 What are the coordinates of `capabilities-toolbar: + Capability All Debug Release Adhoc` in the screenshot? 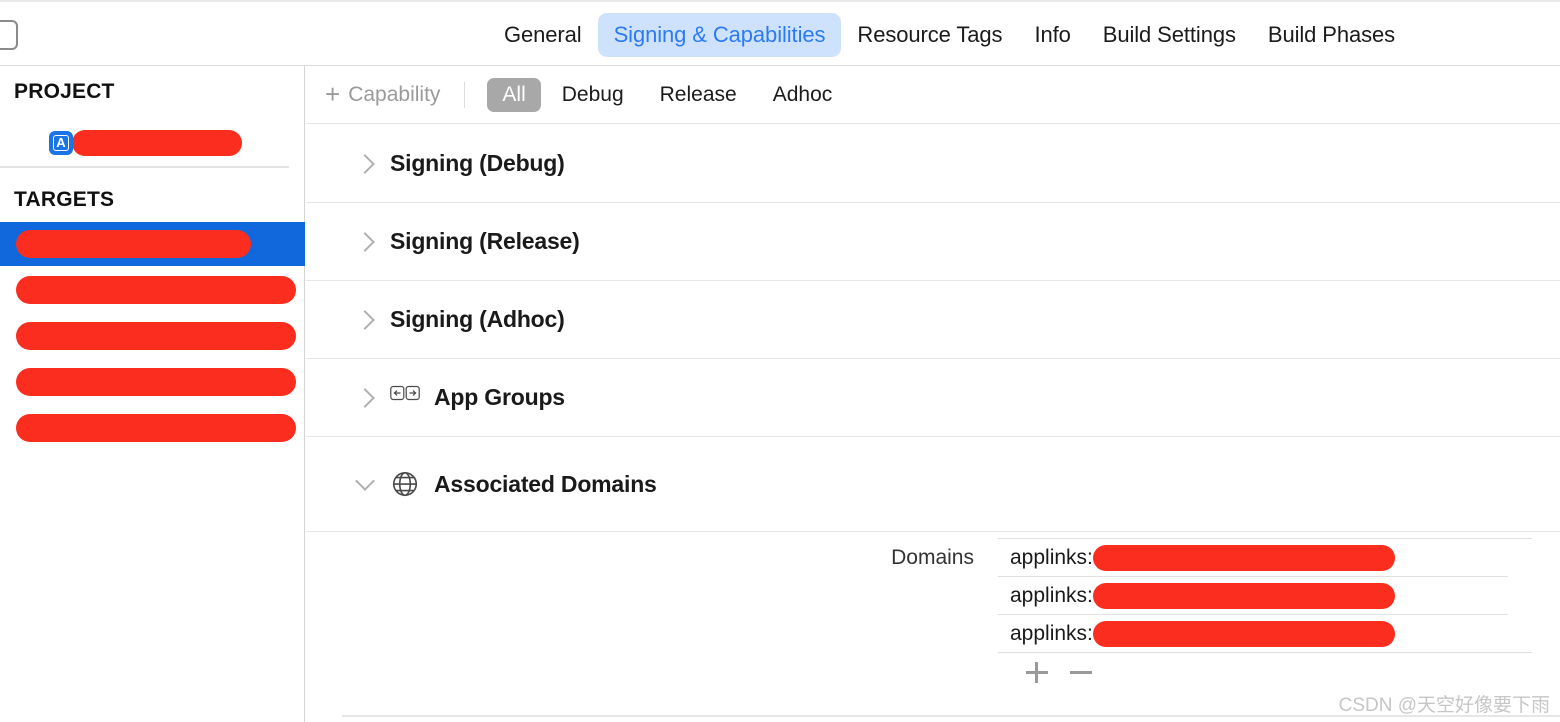 It's located at (933, 95).